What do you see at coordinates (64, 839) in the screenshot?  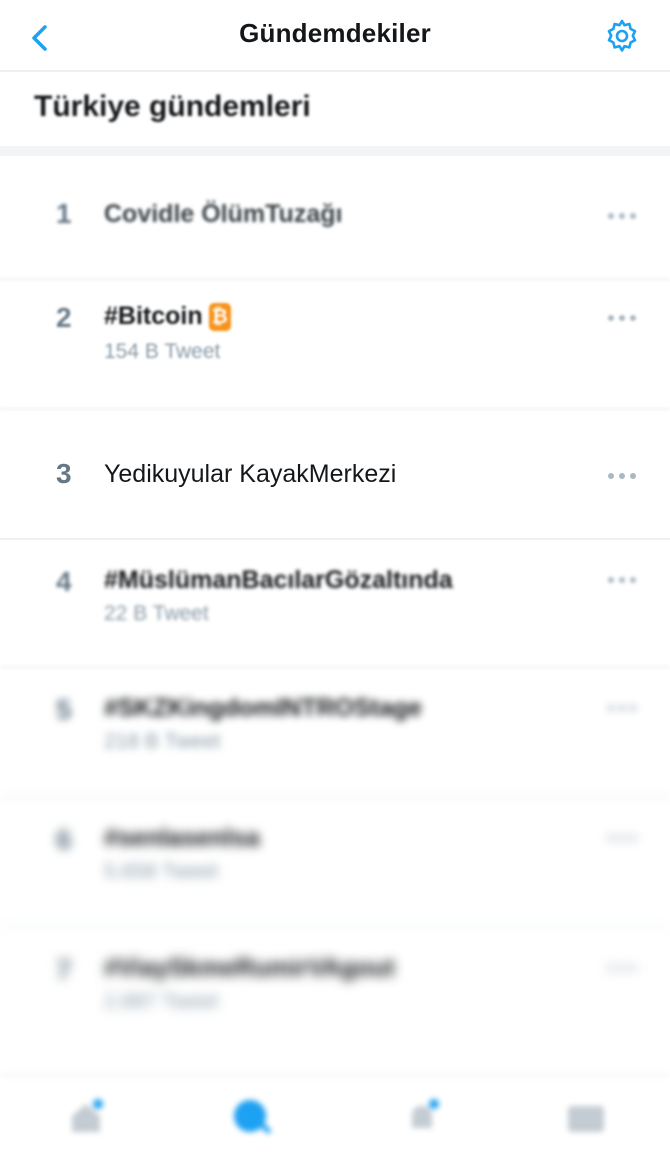 I see `trend-rank: 6` at bounding box center [64, 839].